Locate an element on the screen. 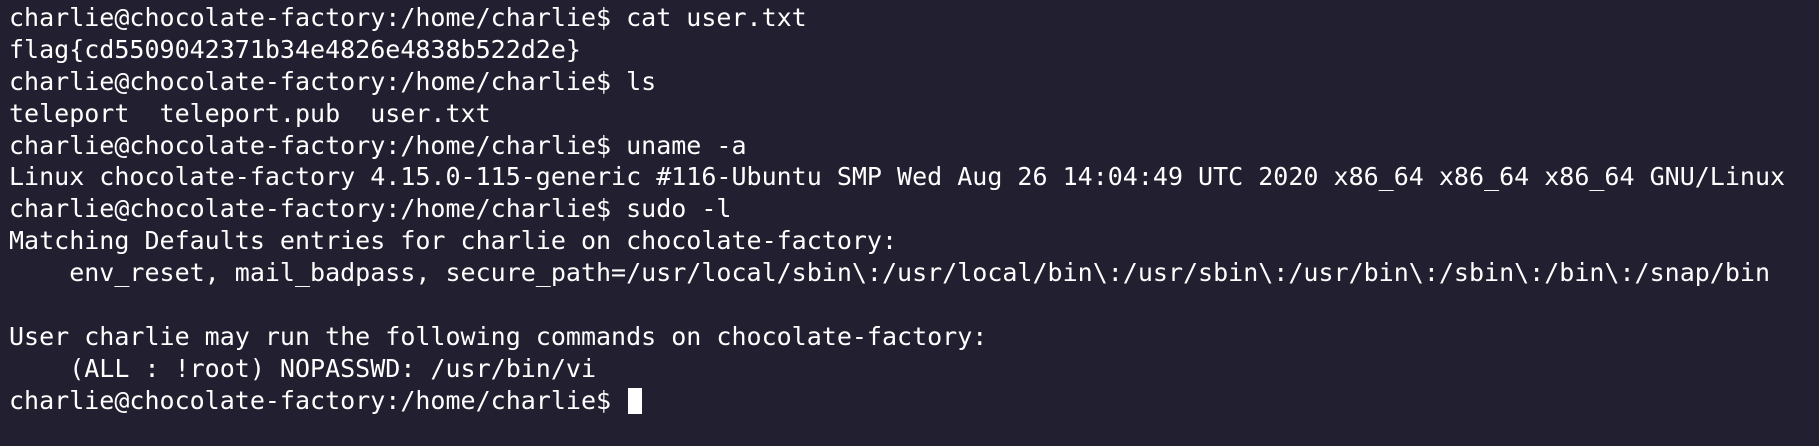  shell-prompt: charlie@chocolate-factory:/home/charlie$ is located at coordinates (318, 400).